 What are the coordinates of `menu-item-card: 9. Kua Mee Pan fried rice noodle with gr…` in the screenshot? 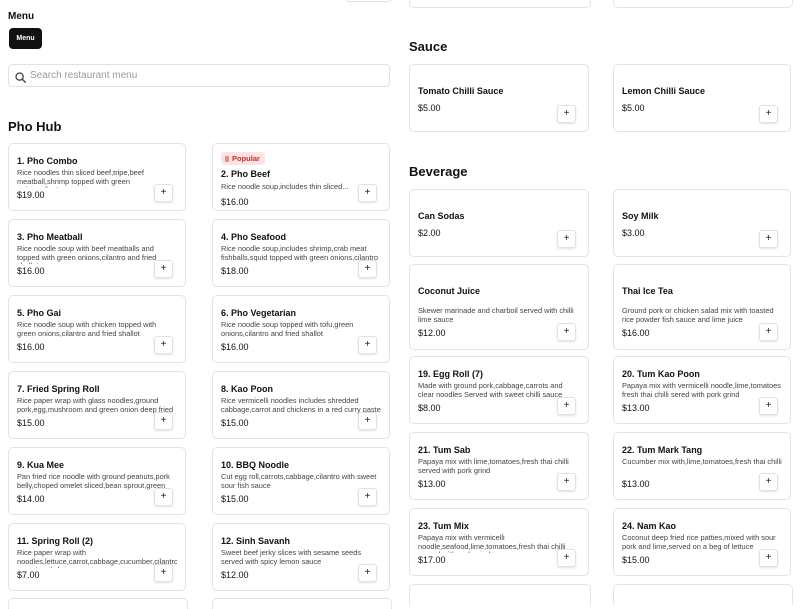 It's located at (97, 481).